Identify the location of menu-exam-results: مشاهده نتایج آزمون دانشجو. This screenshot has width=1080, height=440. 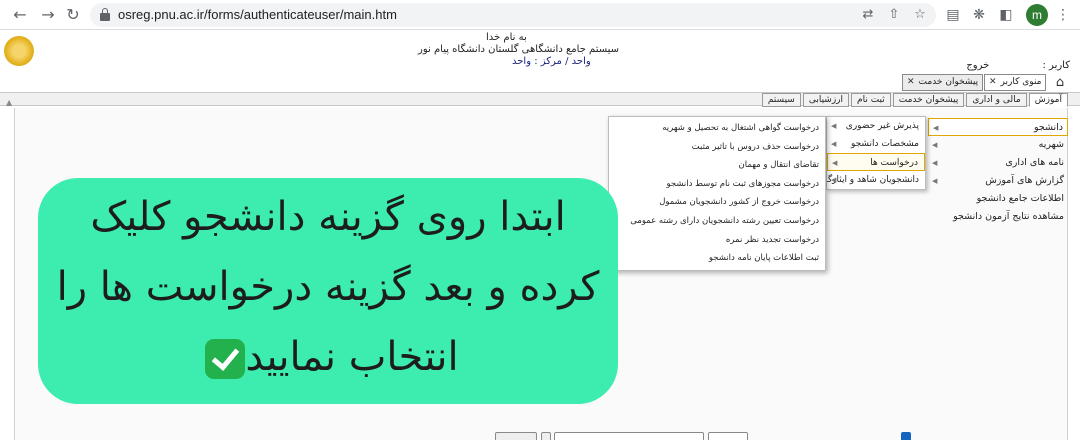
(998, 217).